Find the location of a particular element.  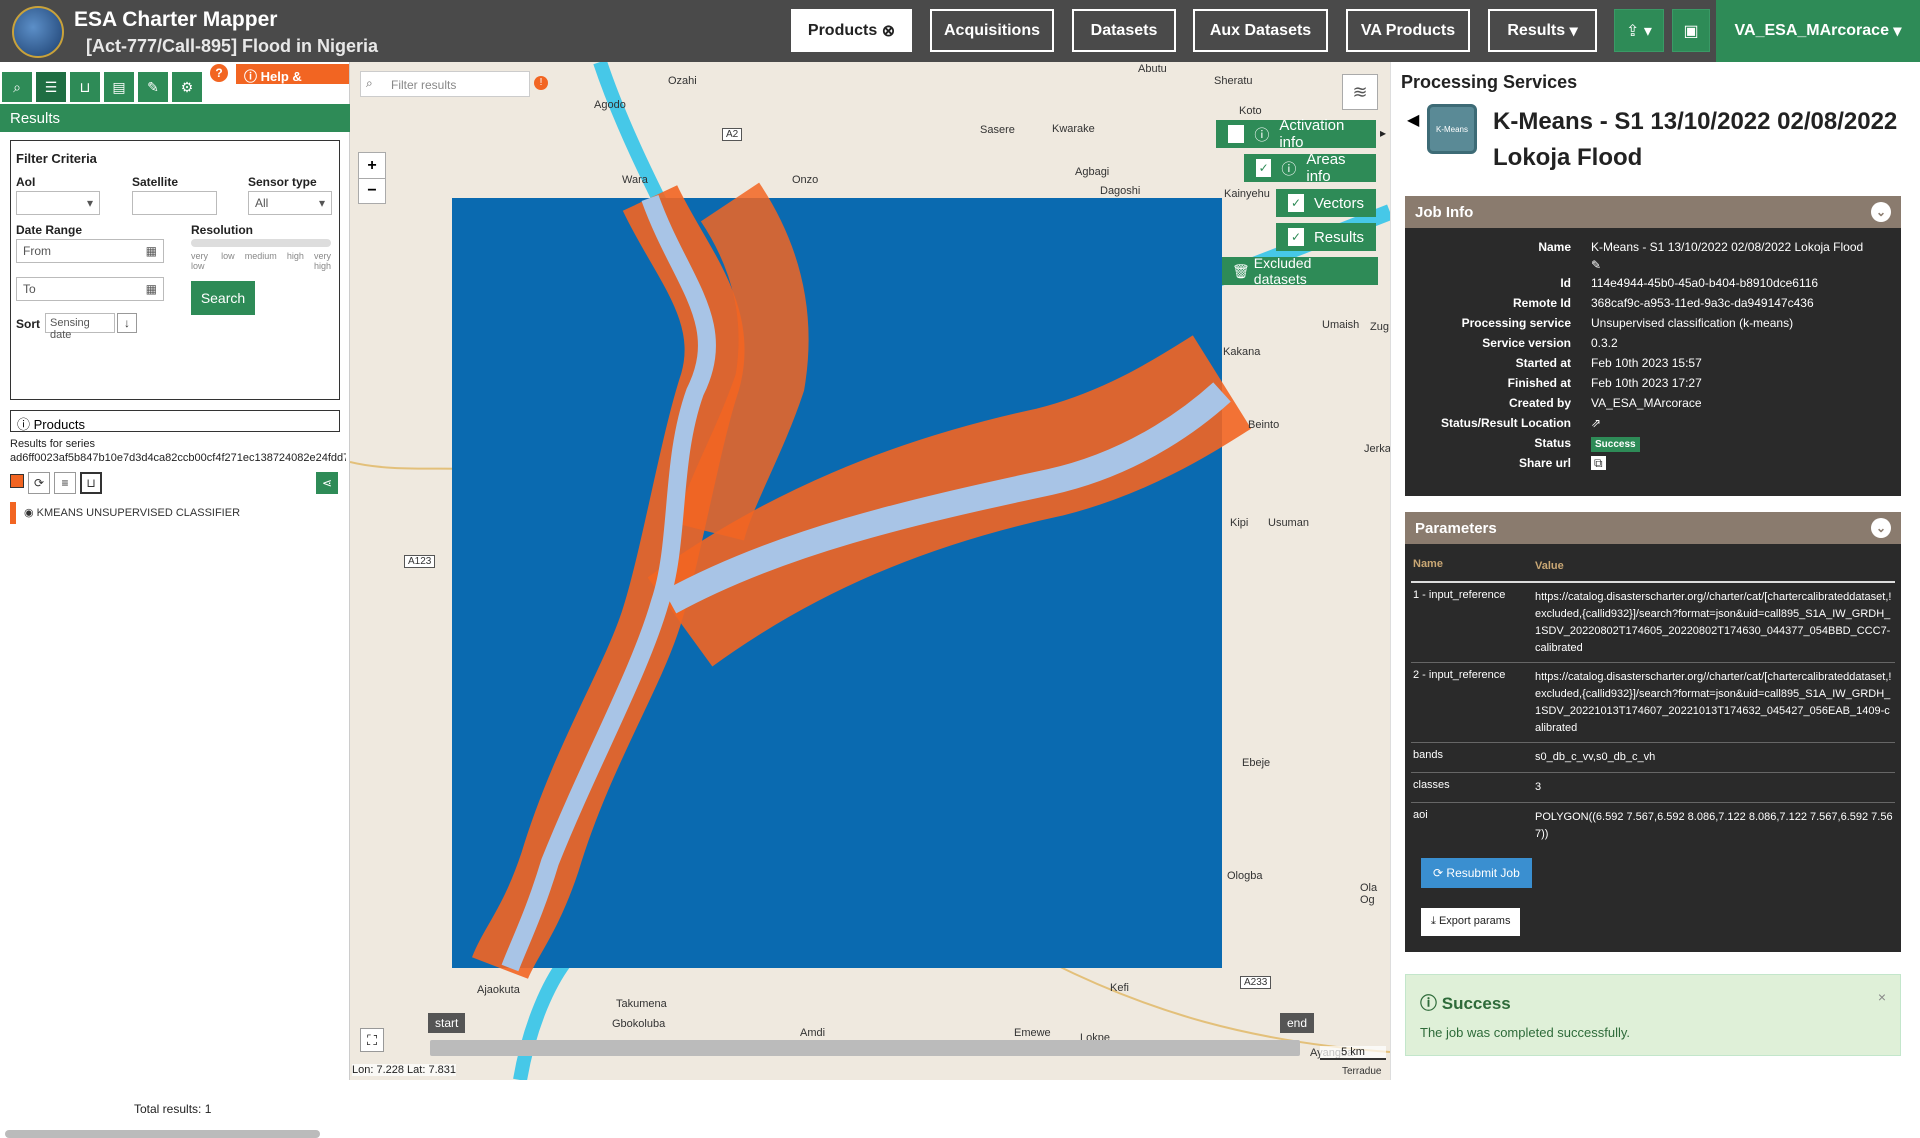

satellite-label: Satellite is located at coordinates (155, 182).